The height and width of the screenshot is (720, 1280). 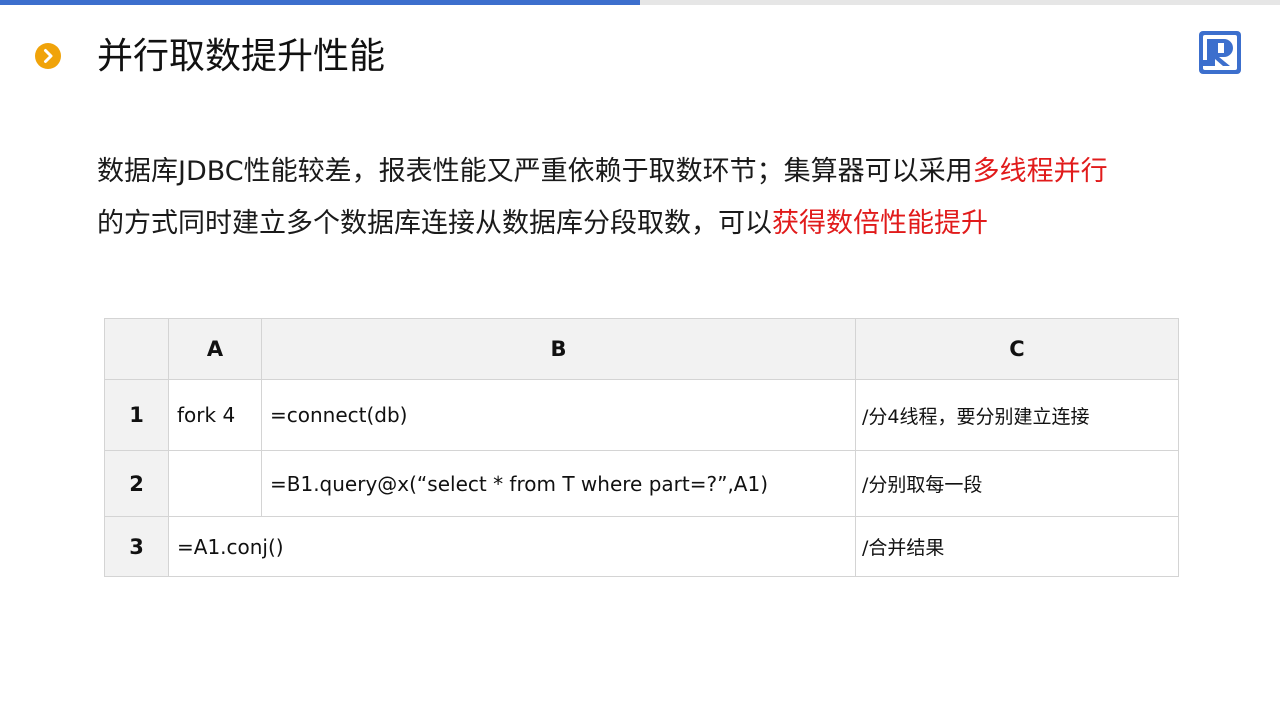 I want to click on cell-a1: fork 4, so click(x=215, y=415).